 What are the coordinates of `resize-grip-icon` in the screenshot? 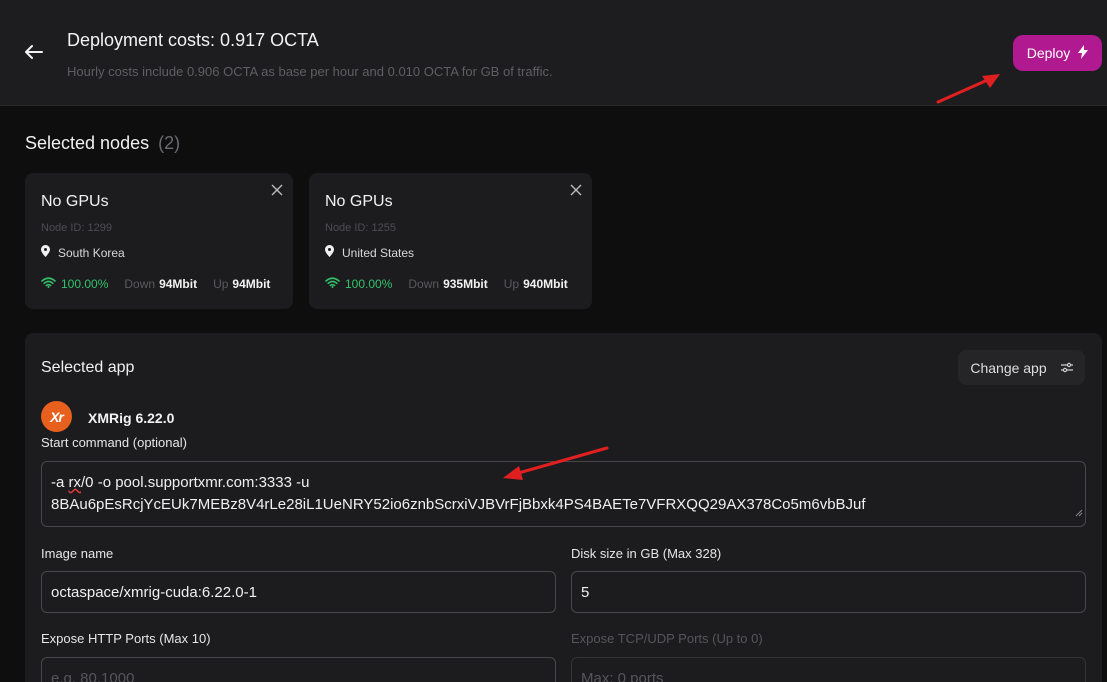 It's located at (1079, 513).